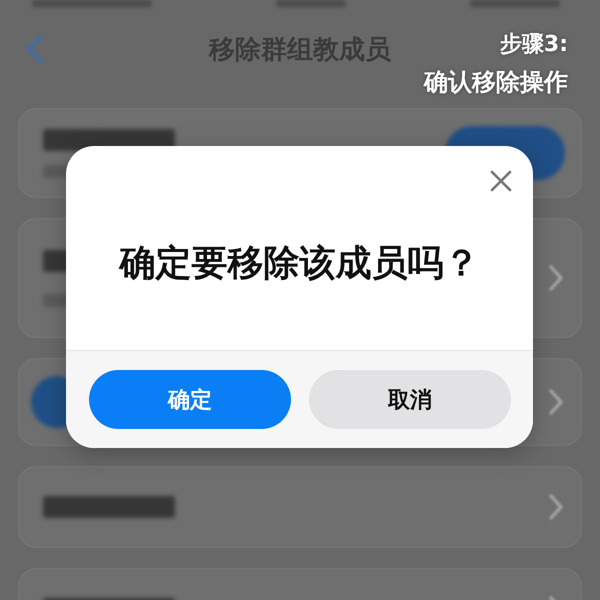 This screenshot has width=600, height=600. What do you see at coordinates (496, 82) in the screenshot?
I see `step-subtitle: 确认移除操作` at bounding box center [496, 82].